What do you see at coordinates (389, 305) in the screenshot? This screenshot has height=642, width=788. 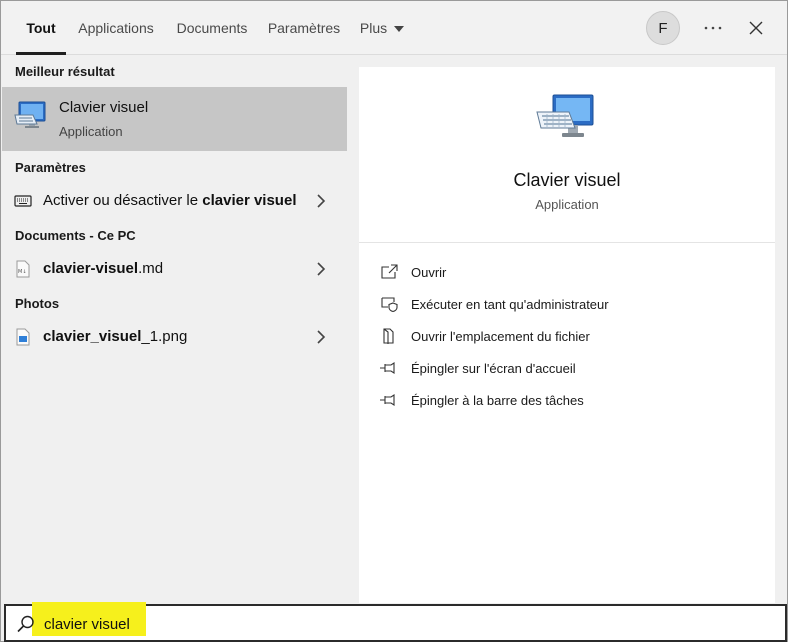 I see `run-as-admin-icon` at bounding box center [389, 305].